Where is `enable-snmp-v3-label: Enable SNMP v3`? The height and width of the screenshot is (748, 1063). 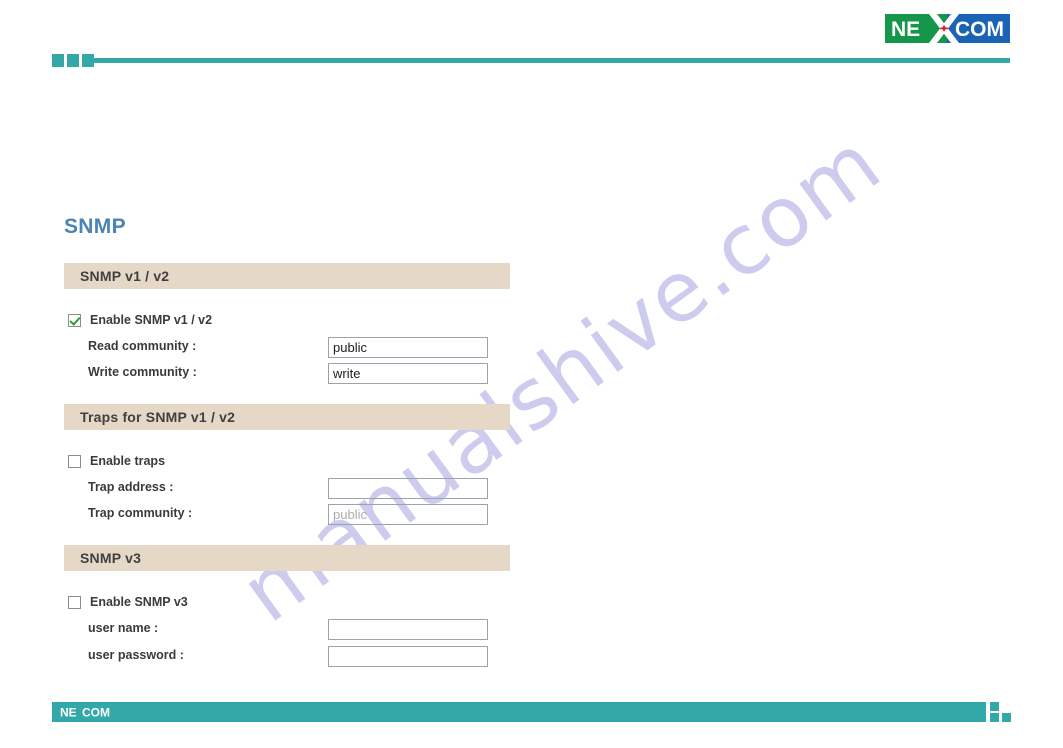 enable-snmp-v3-label: Enable SNMP v3 is located at coordinates (139, 602).